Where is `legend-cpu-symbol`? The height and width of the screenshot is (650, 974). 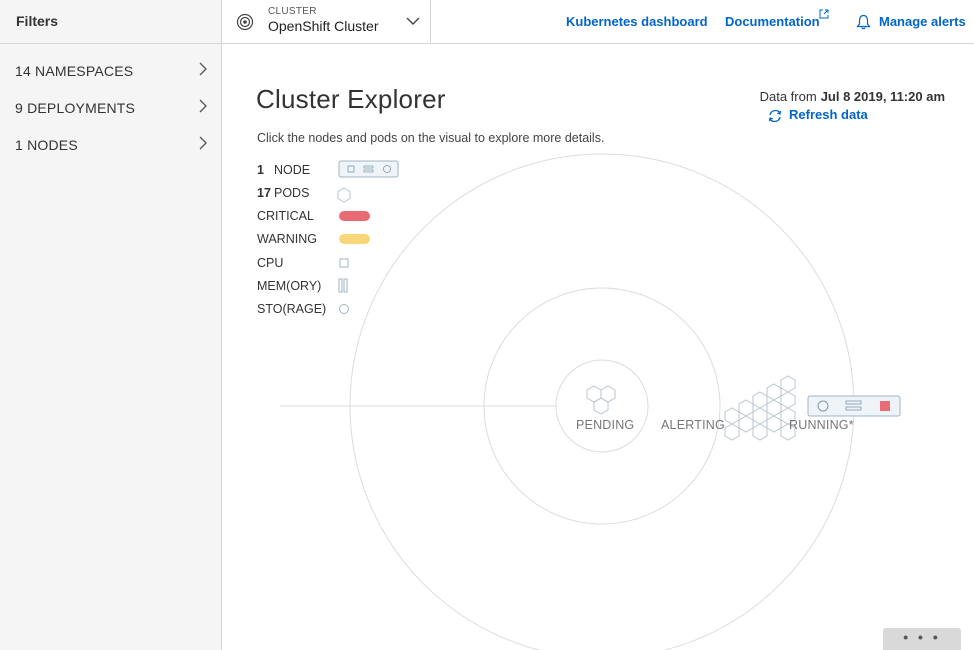 legend-cpu-symbol is located at coordinates (344, 263).